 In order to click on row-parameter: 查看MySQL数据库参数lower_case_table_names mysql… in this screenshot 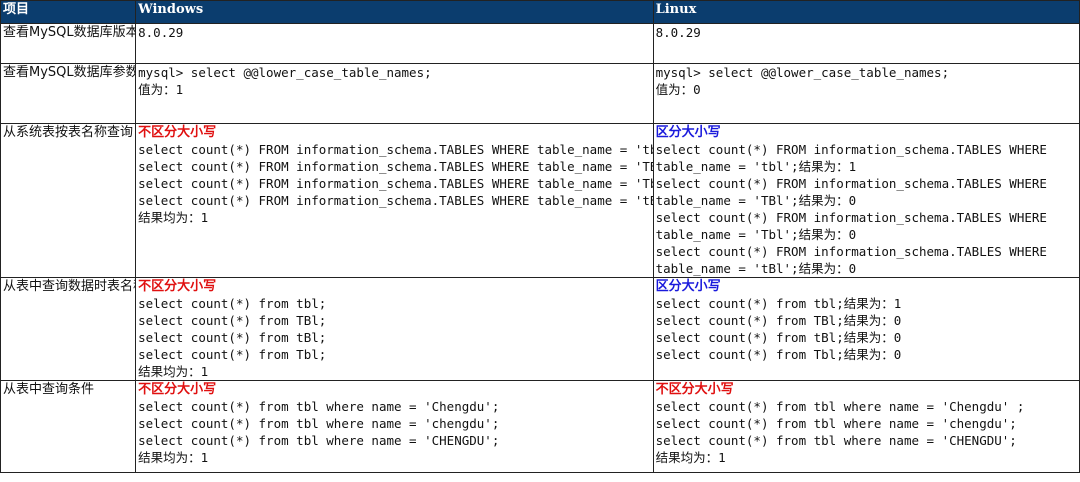, I will do `click(540, 93)`.